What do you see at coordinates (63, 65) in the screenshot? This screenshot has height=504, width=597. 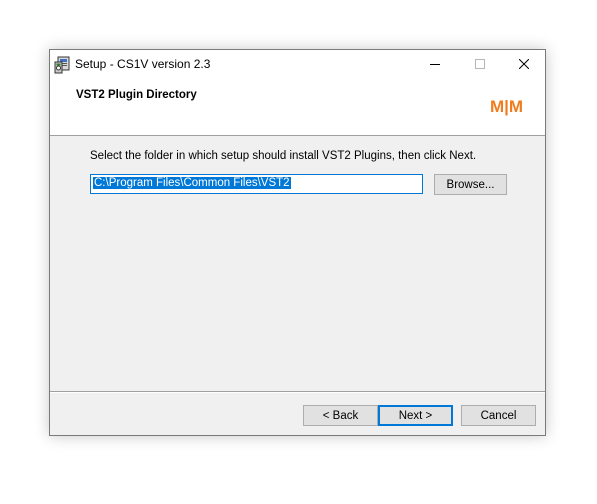 I see `setup-installer-icon` at bounding box center [63, 65].